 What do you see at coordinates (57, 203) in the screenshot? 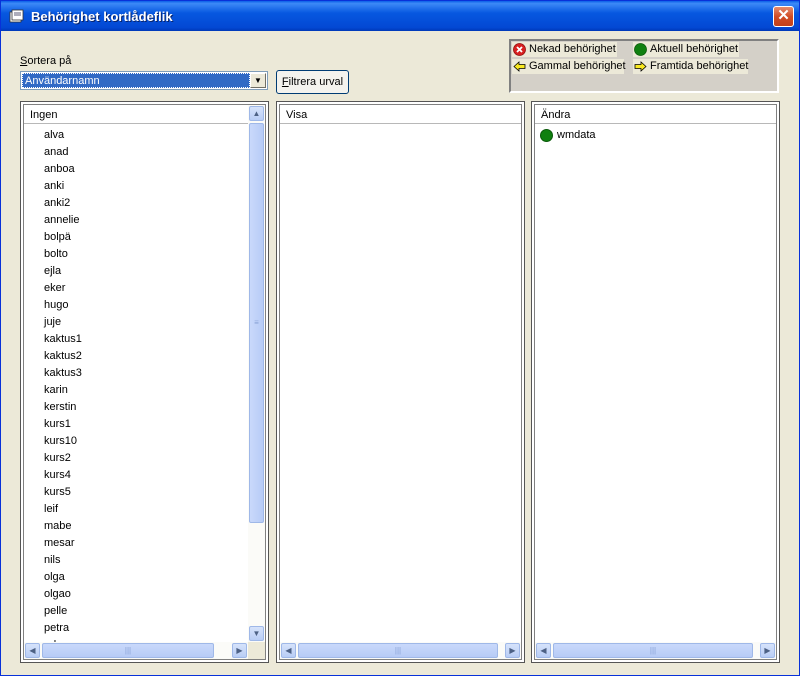
I see `list-item-label: anki2` at bounding box center [57, 203].